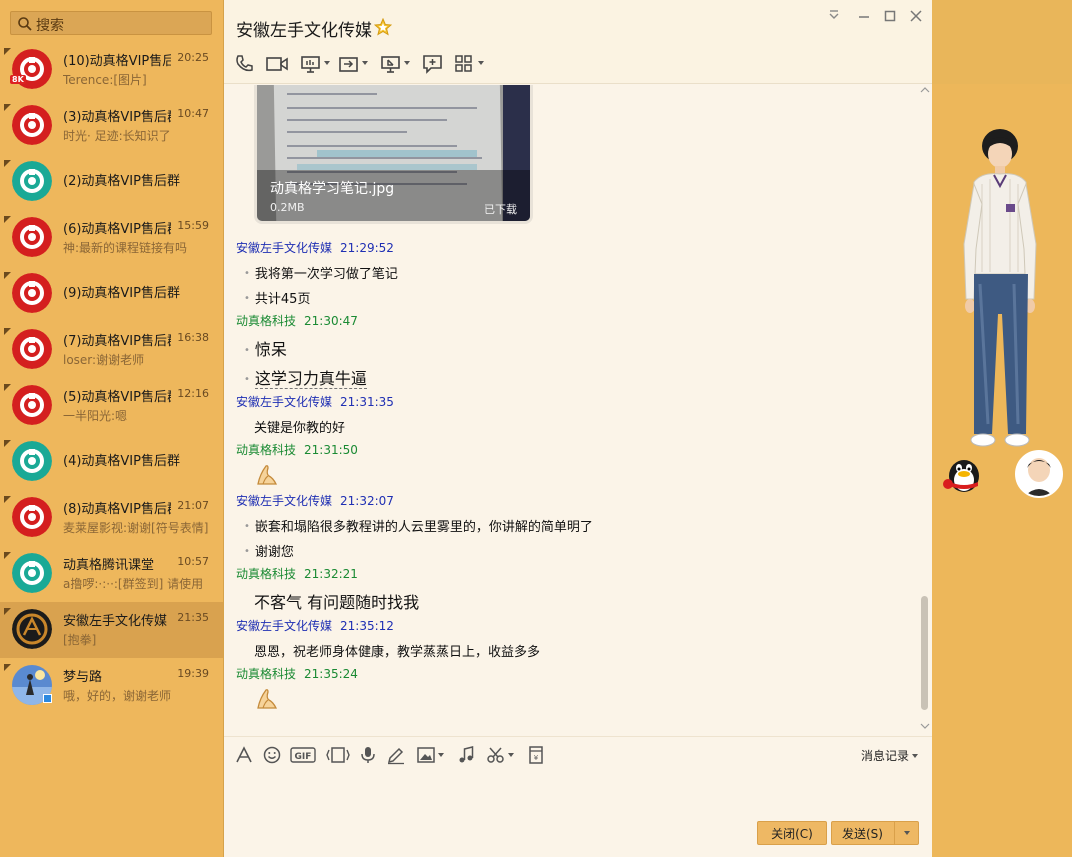 This screenshot has width=1072, height=857. Describe the element at coordinates (111, 182) in the screenshot. I see `conversation-item: (2)动真格VIP售后群` at that location.